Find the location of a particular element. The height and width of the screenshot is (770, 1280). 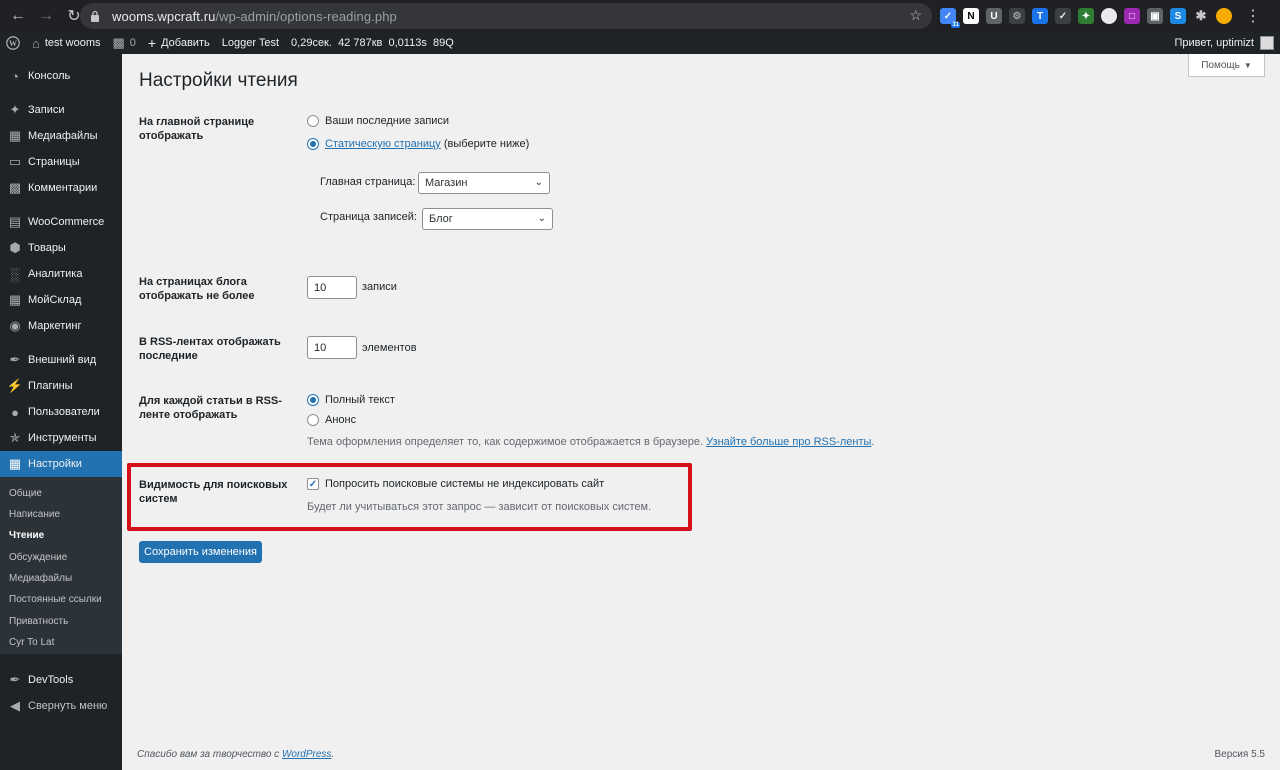

radio-excerpt is located at coordinates (313, 420).